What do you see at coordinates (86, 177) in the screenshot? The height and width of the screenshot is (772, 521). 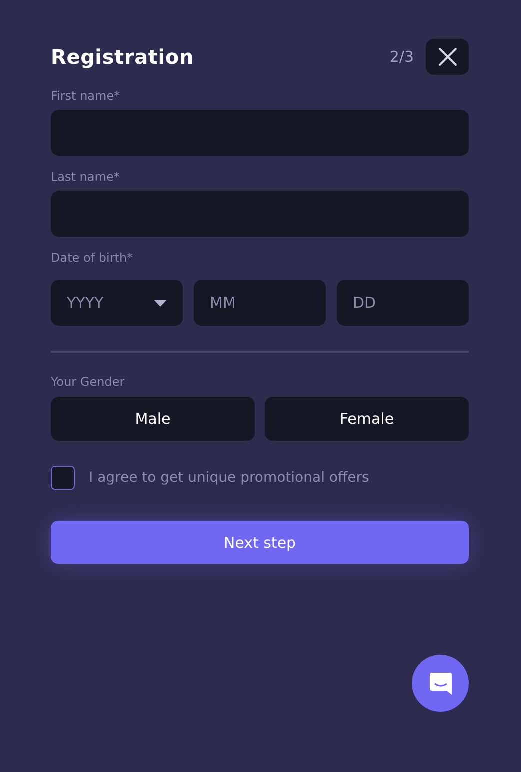 I see `field-label: Last name*` at bounding box center [86, 177].